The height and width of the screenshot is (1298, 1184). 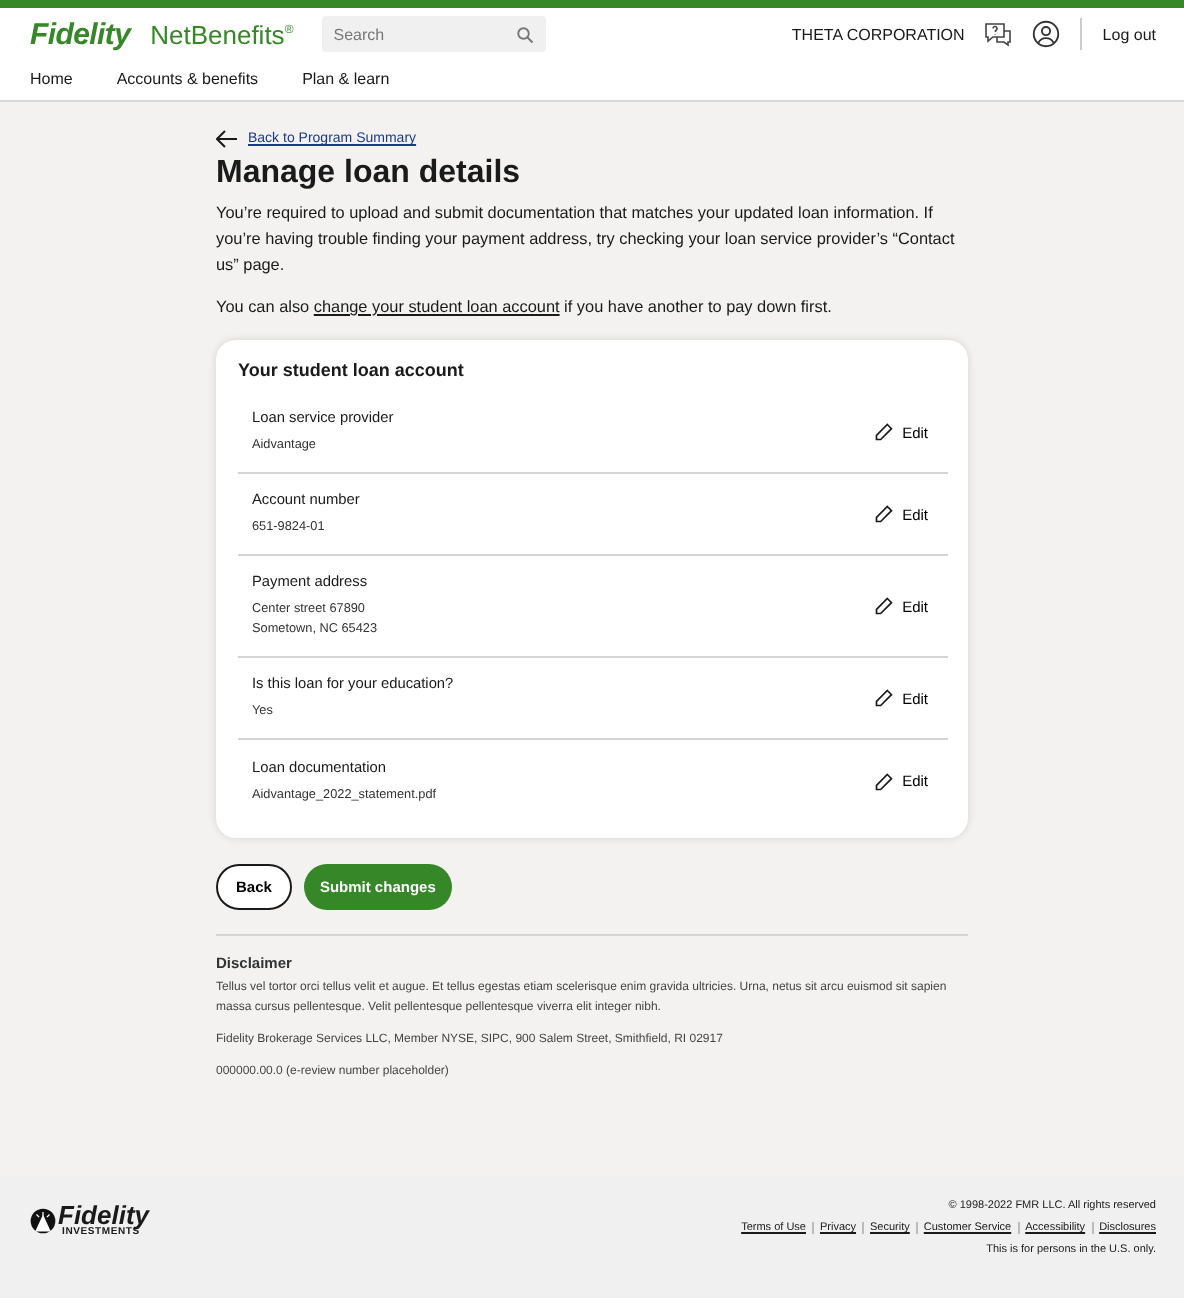 I want to click on user-icon, so click(x=1046, y=34).